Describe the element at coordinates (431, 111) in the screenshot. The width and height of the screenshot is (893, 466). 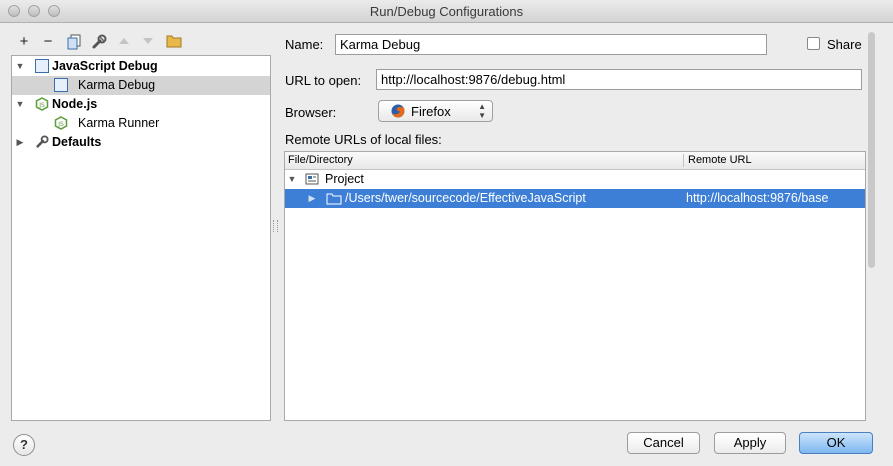
I see `browser-value: Firefox` at that location.